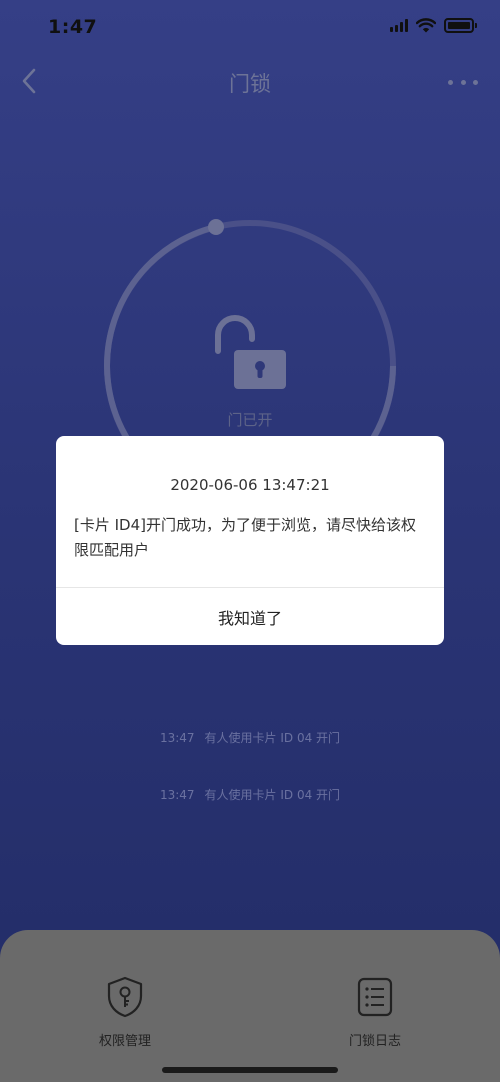 The image size is (500, 1082). I want to click on status-icons, so click(433, 25).